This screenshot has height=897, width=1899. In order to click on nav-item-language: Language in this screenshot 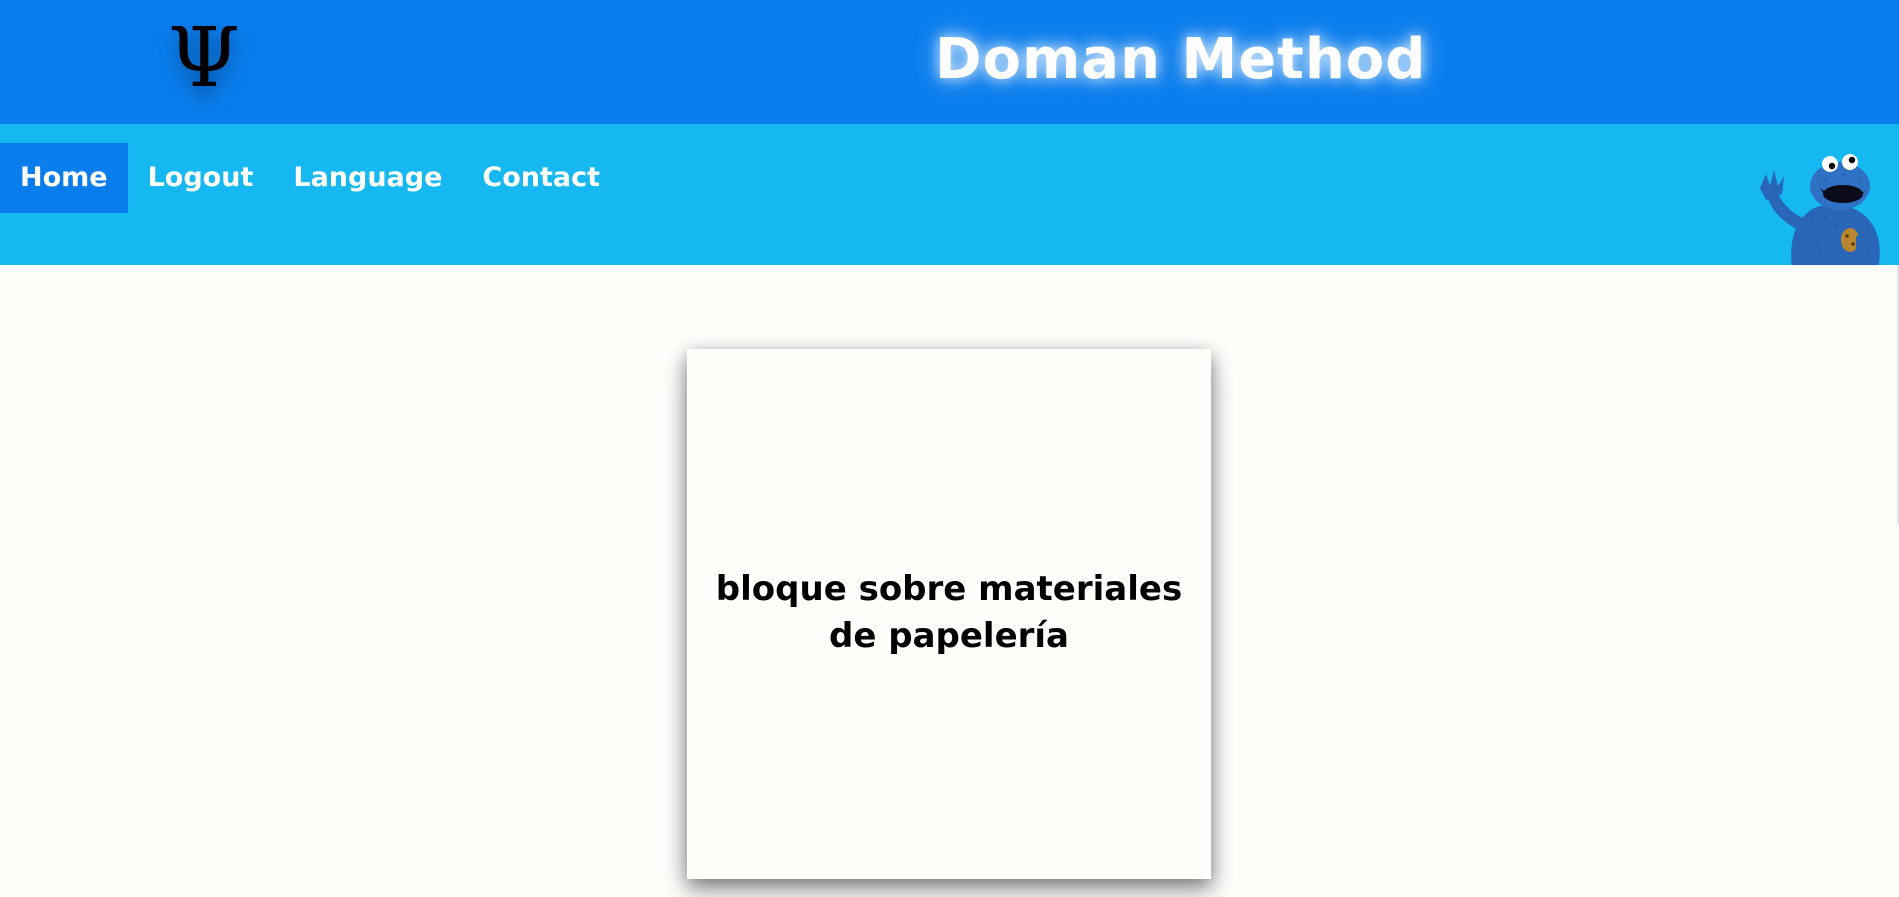, I will do `click(367, 178)`.